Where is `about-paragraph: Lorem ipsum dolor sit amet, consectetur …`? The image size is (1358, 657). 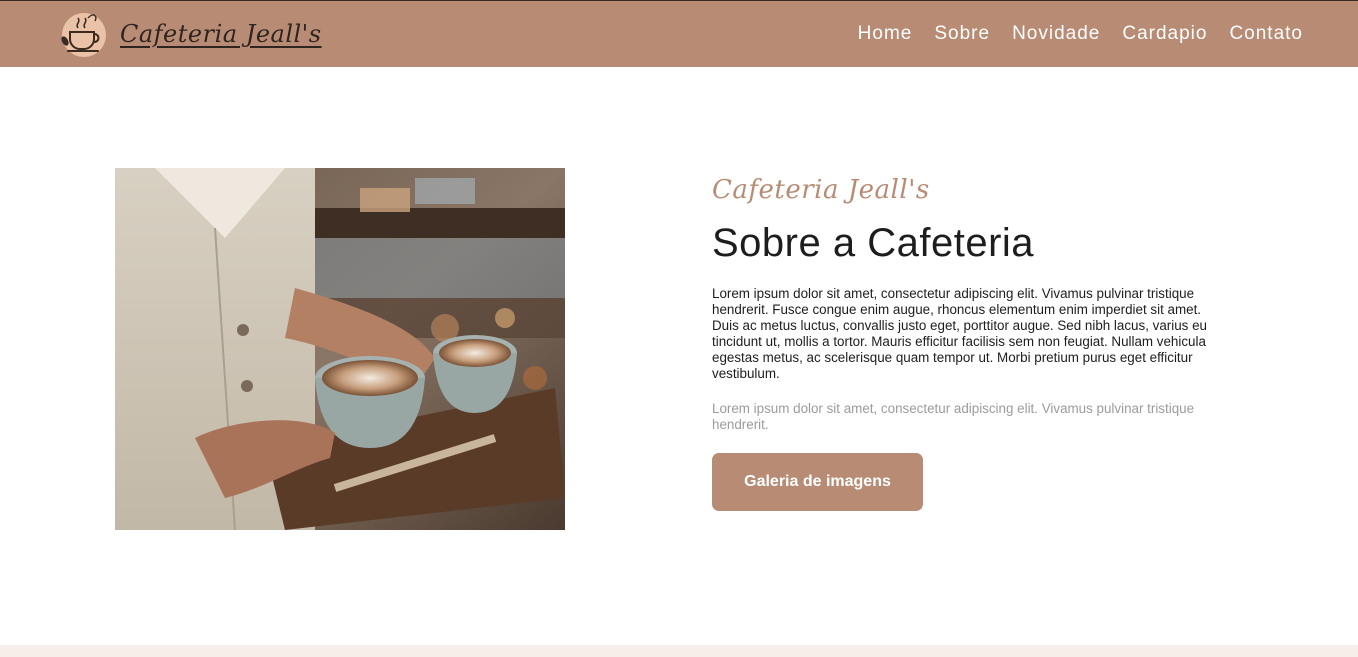
about-paragraph: Lorem ipsum dolor sit amet, consectetur … is located at coordinates (959, 333).